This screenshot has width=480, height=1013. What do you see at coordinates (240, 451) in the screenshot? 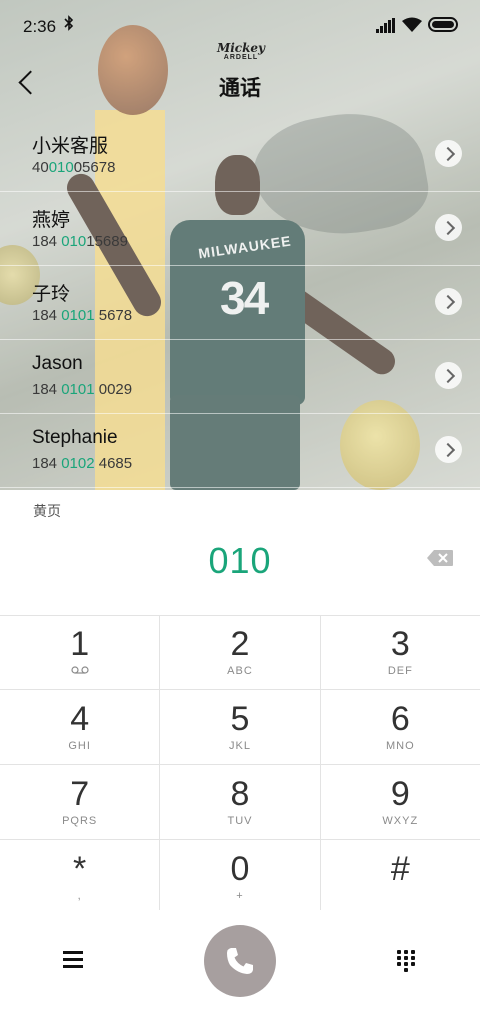
I see `contact-row: Stephanie 184 0102 4685` at bounding box center [240, 451].